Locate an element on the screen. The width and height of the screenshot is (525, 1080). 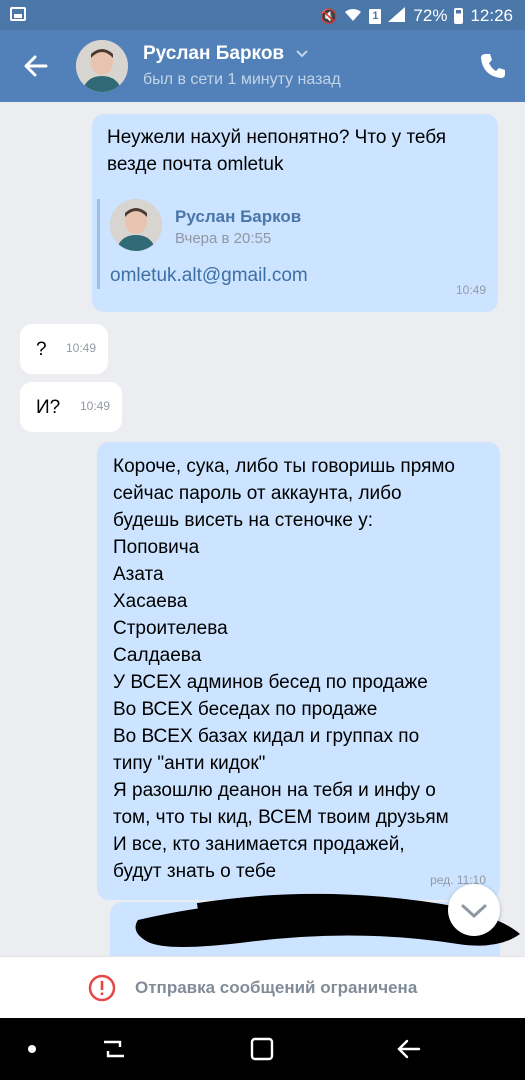
nav-dot-icon is located at coordinates (32, 1049).